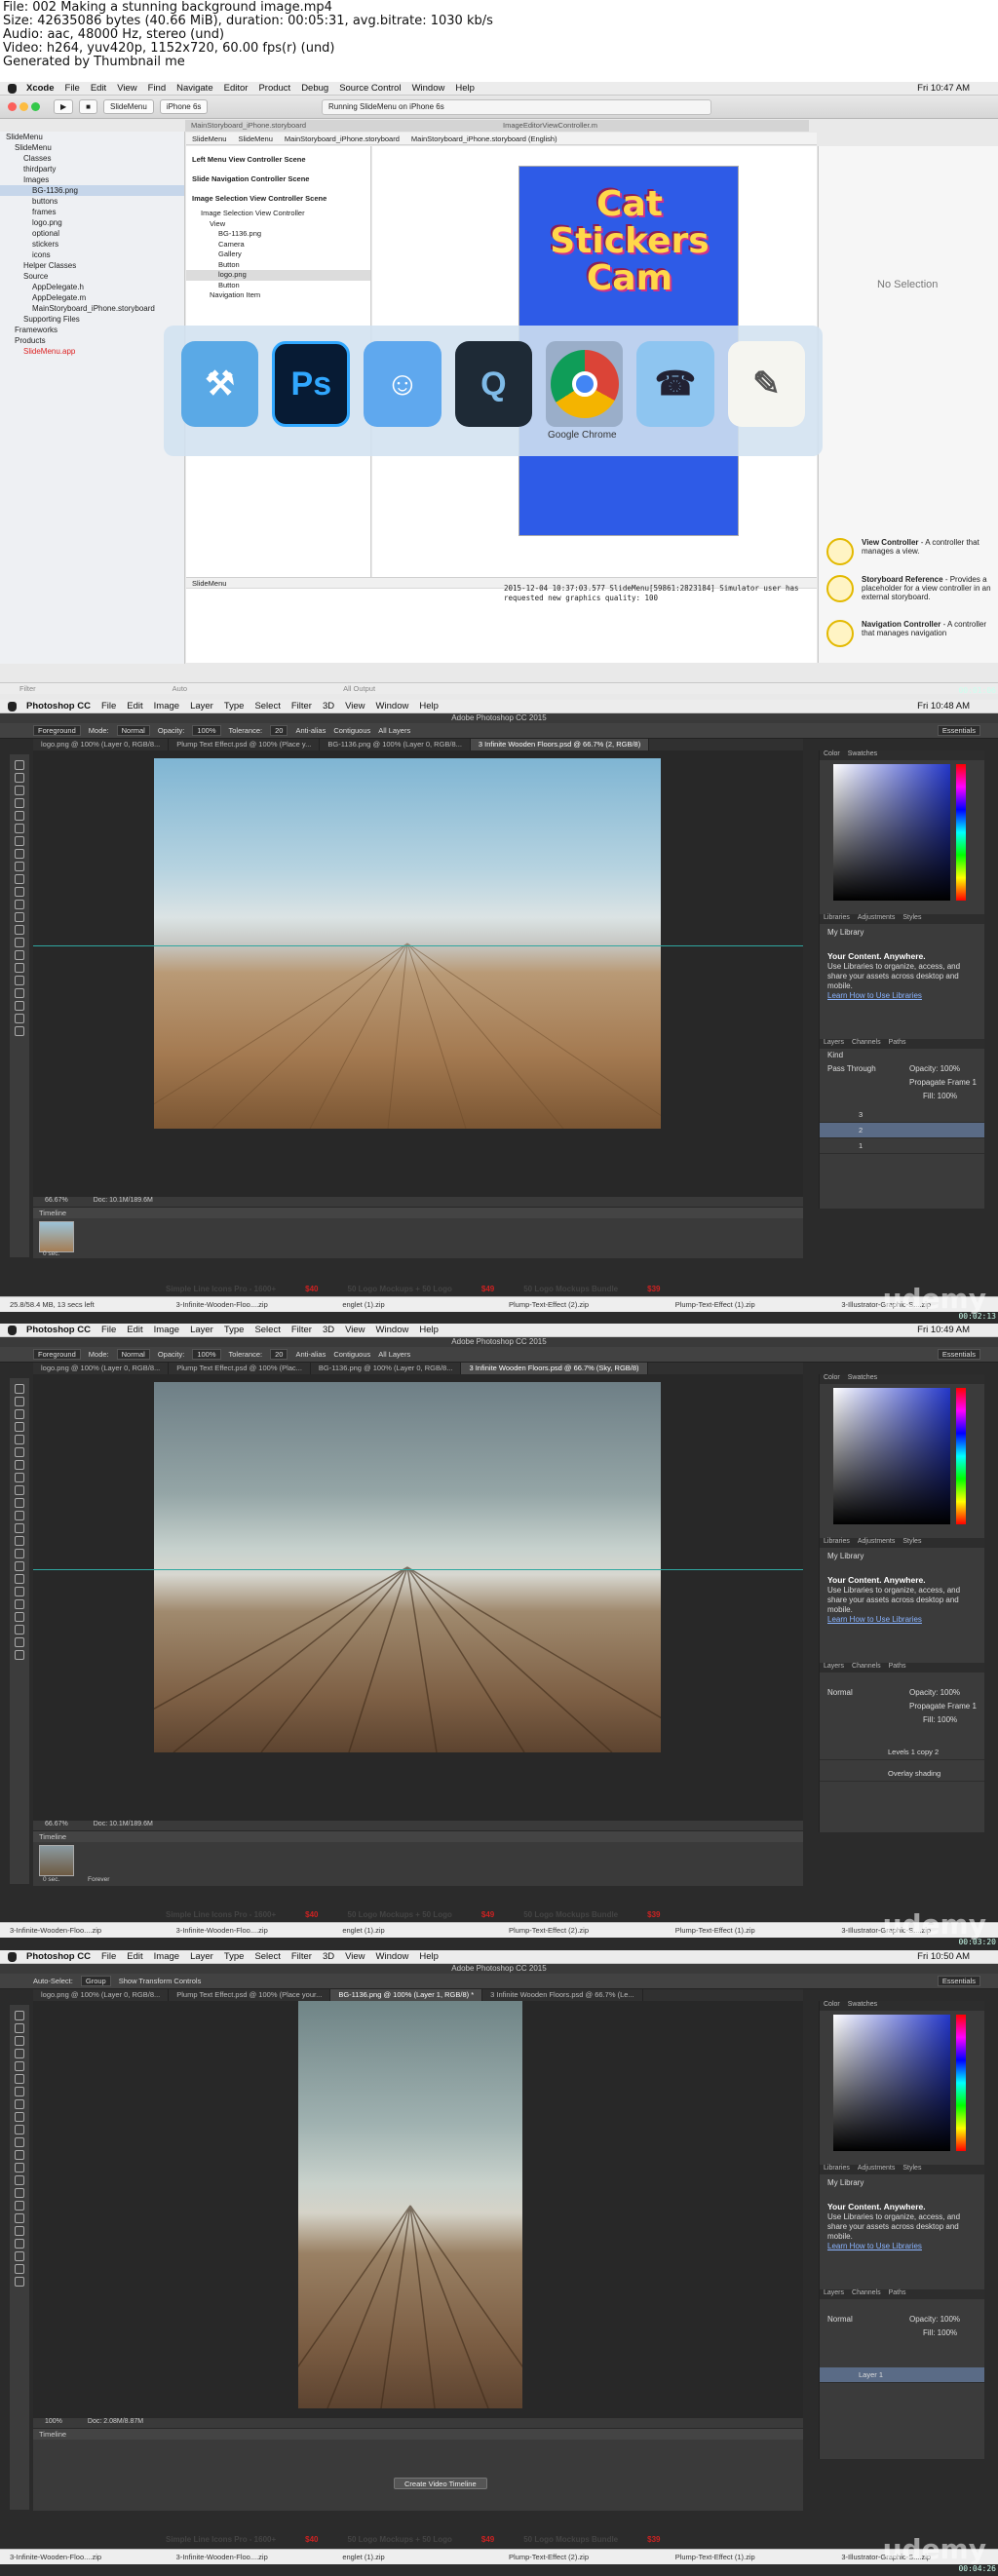  Describe the element at coordinates (837, 2169) in the screenshot. I see `tab-libraries: Libraries` at that location.